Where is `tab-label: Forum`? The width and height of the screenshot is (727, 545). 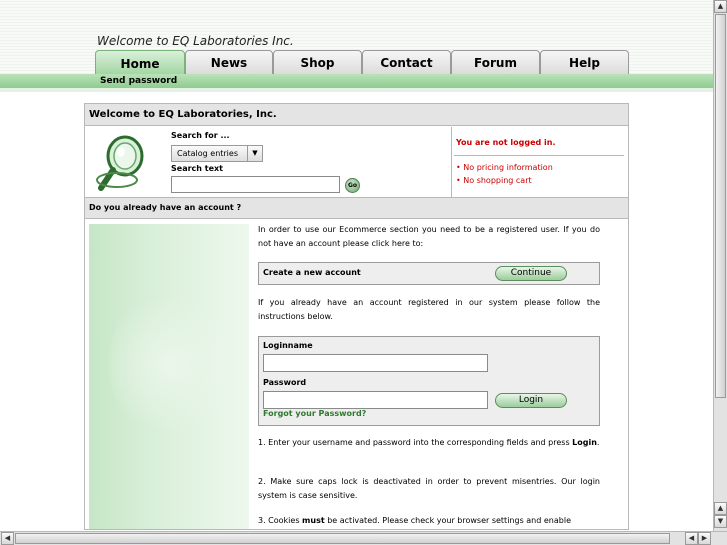 tab-label: Forum is located at coordinates (495, 62).